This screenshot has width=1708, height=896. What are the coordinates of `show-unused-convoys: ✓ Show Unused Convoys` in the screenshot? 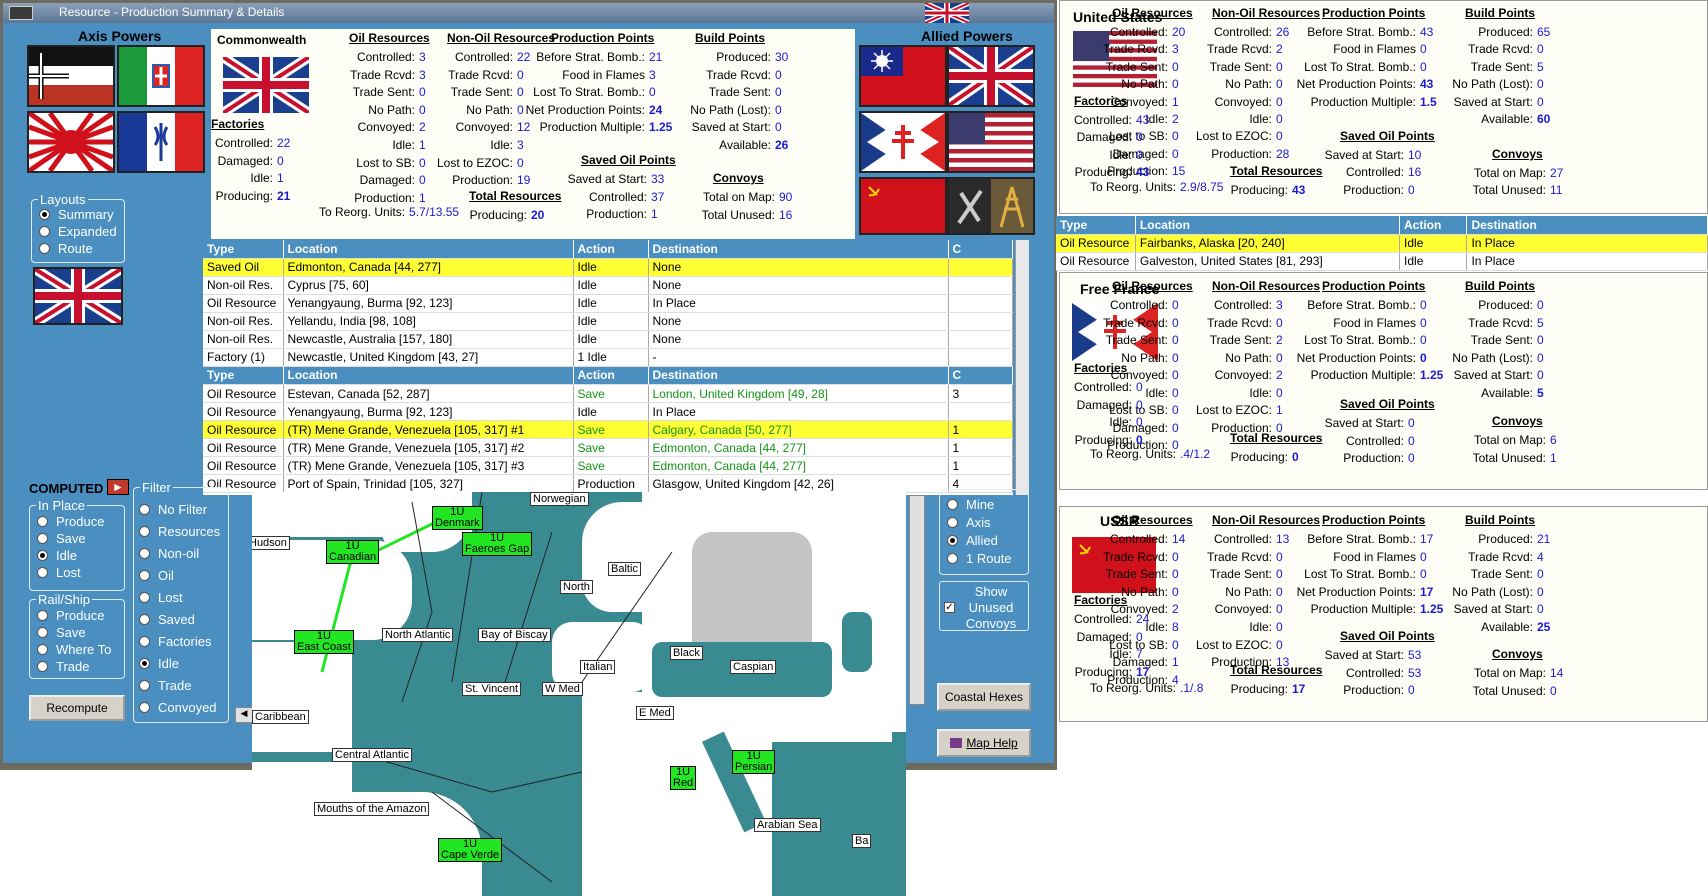 It's located at (984, 606).